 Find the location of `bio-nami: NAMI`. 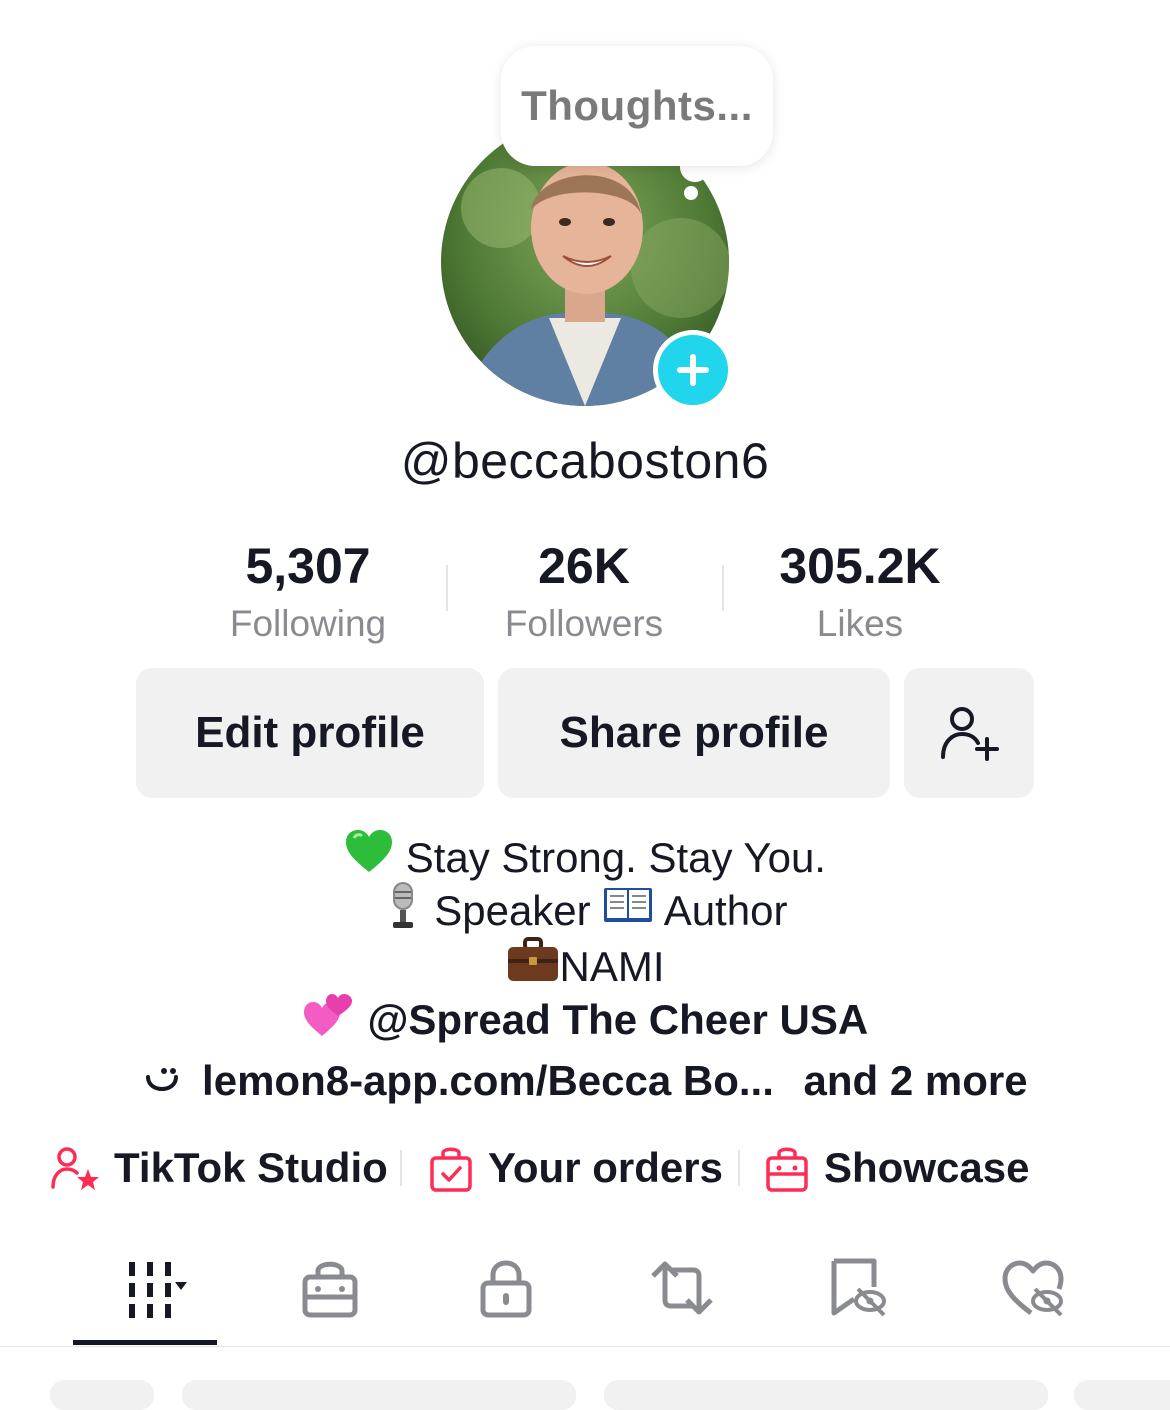

bio-nami: NAMI is located at coordinates (612, 966).